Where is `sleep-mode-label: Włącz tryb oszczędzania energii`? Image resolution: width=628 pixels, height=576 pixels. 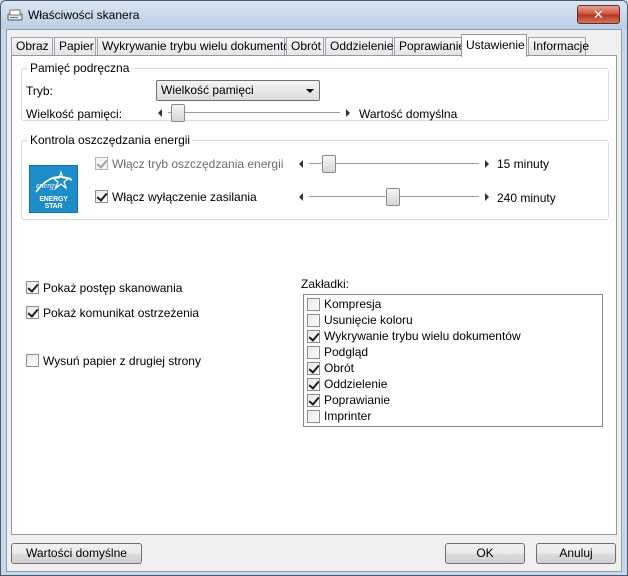 sleep-mode-label: Włącz tryb oszczędzania energii is located at coordinates (198, 164).